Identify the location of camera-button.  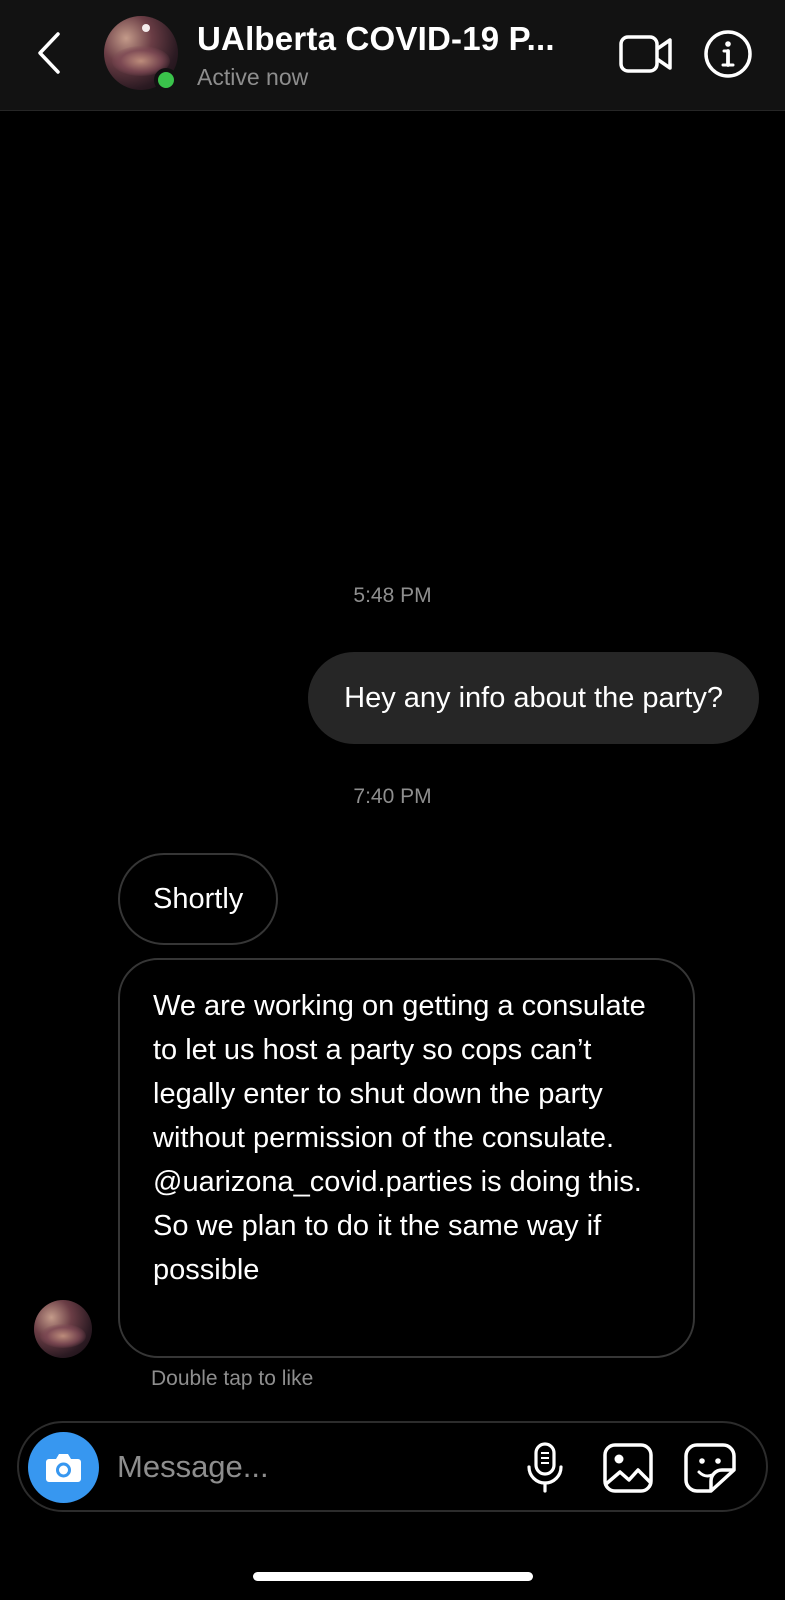
(63, 1467).